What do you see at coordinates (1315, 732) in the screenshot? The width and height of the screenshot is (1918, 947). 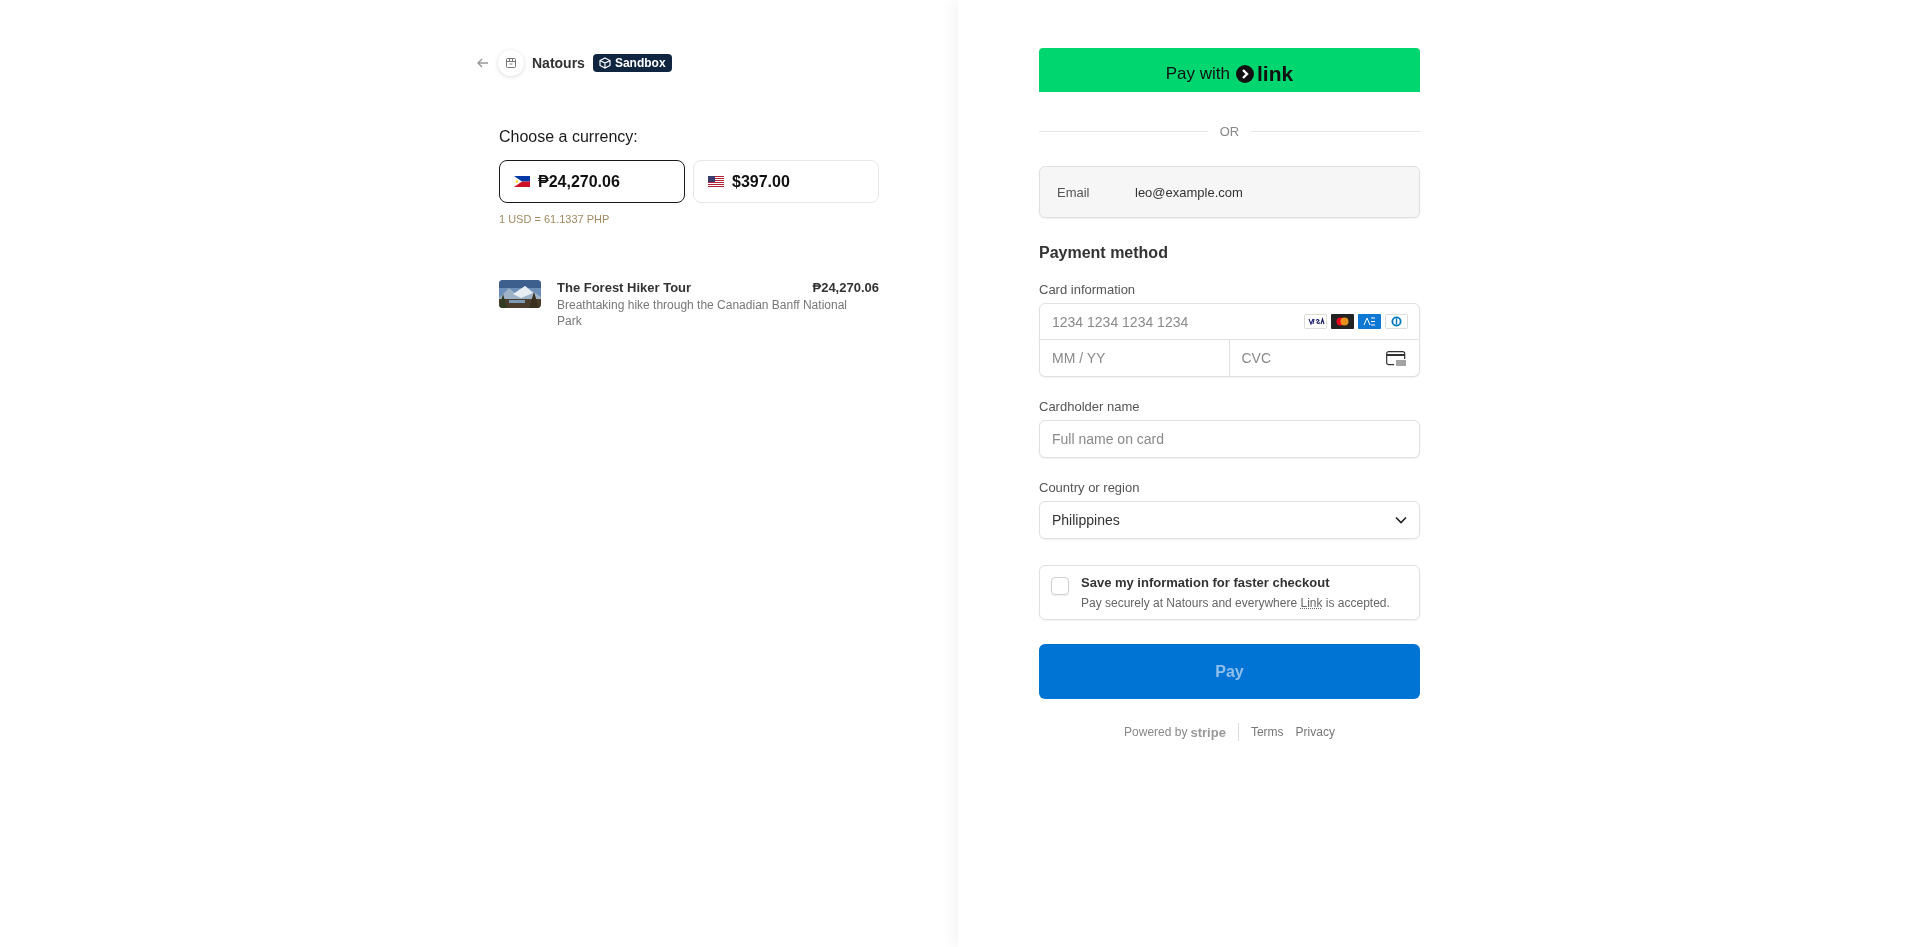 I see `footer-link: Privacy` at bounding box center [1315, 732].